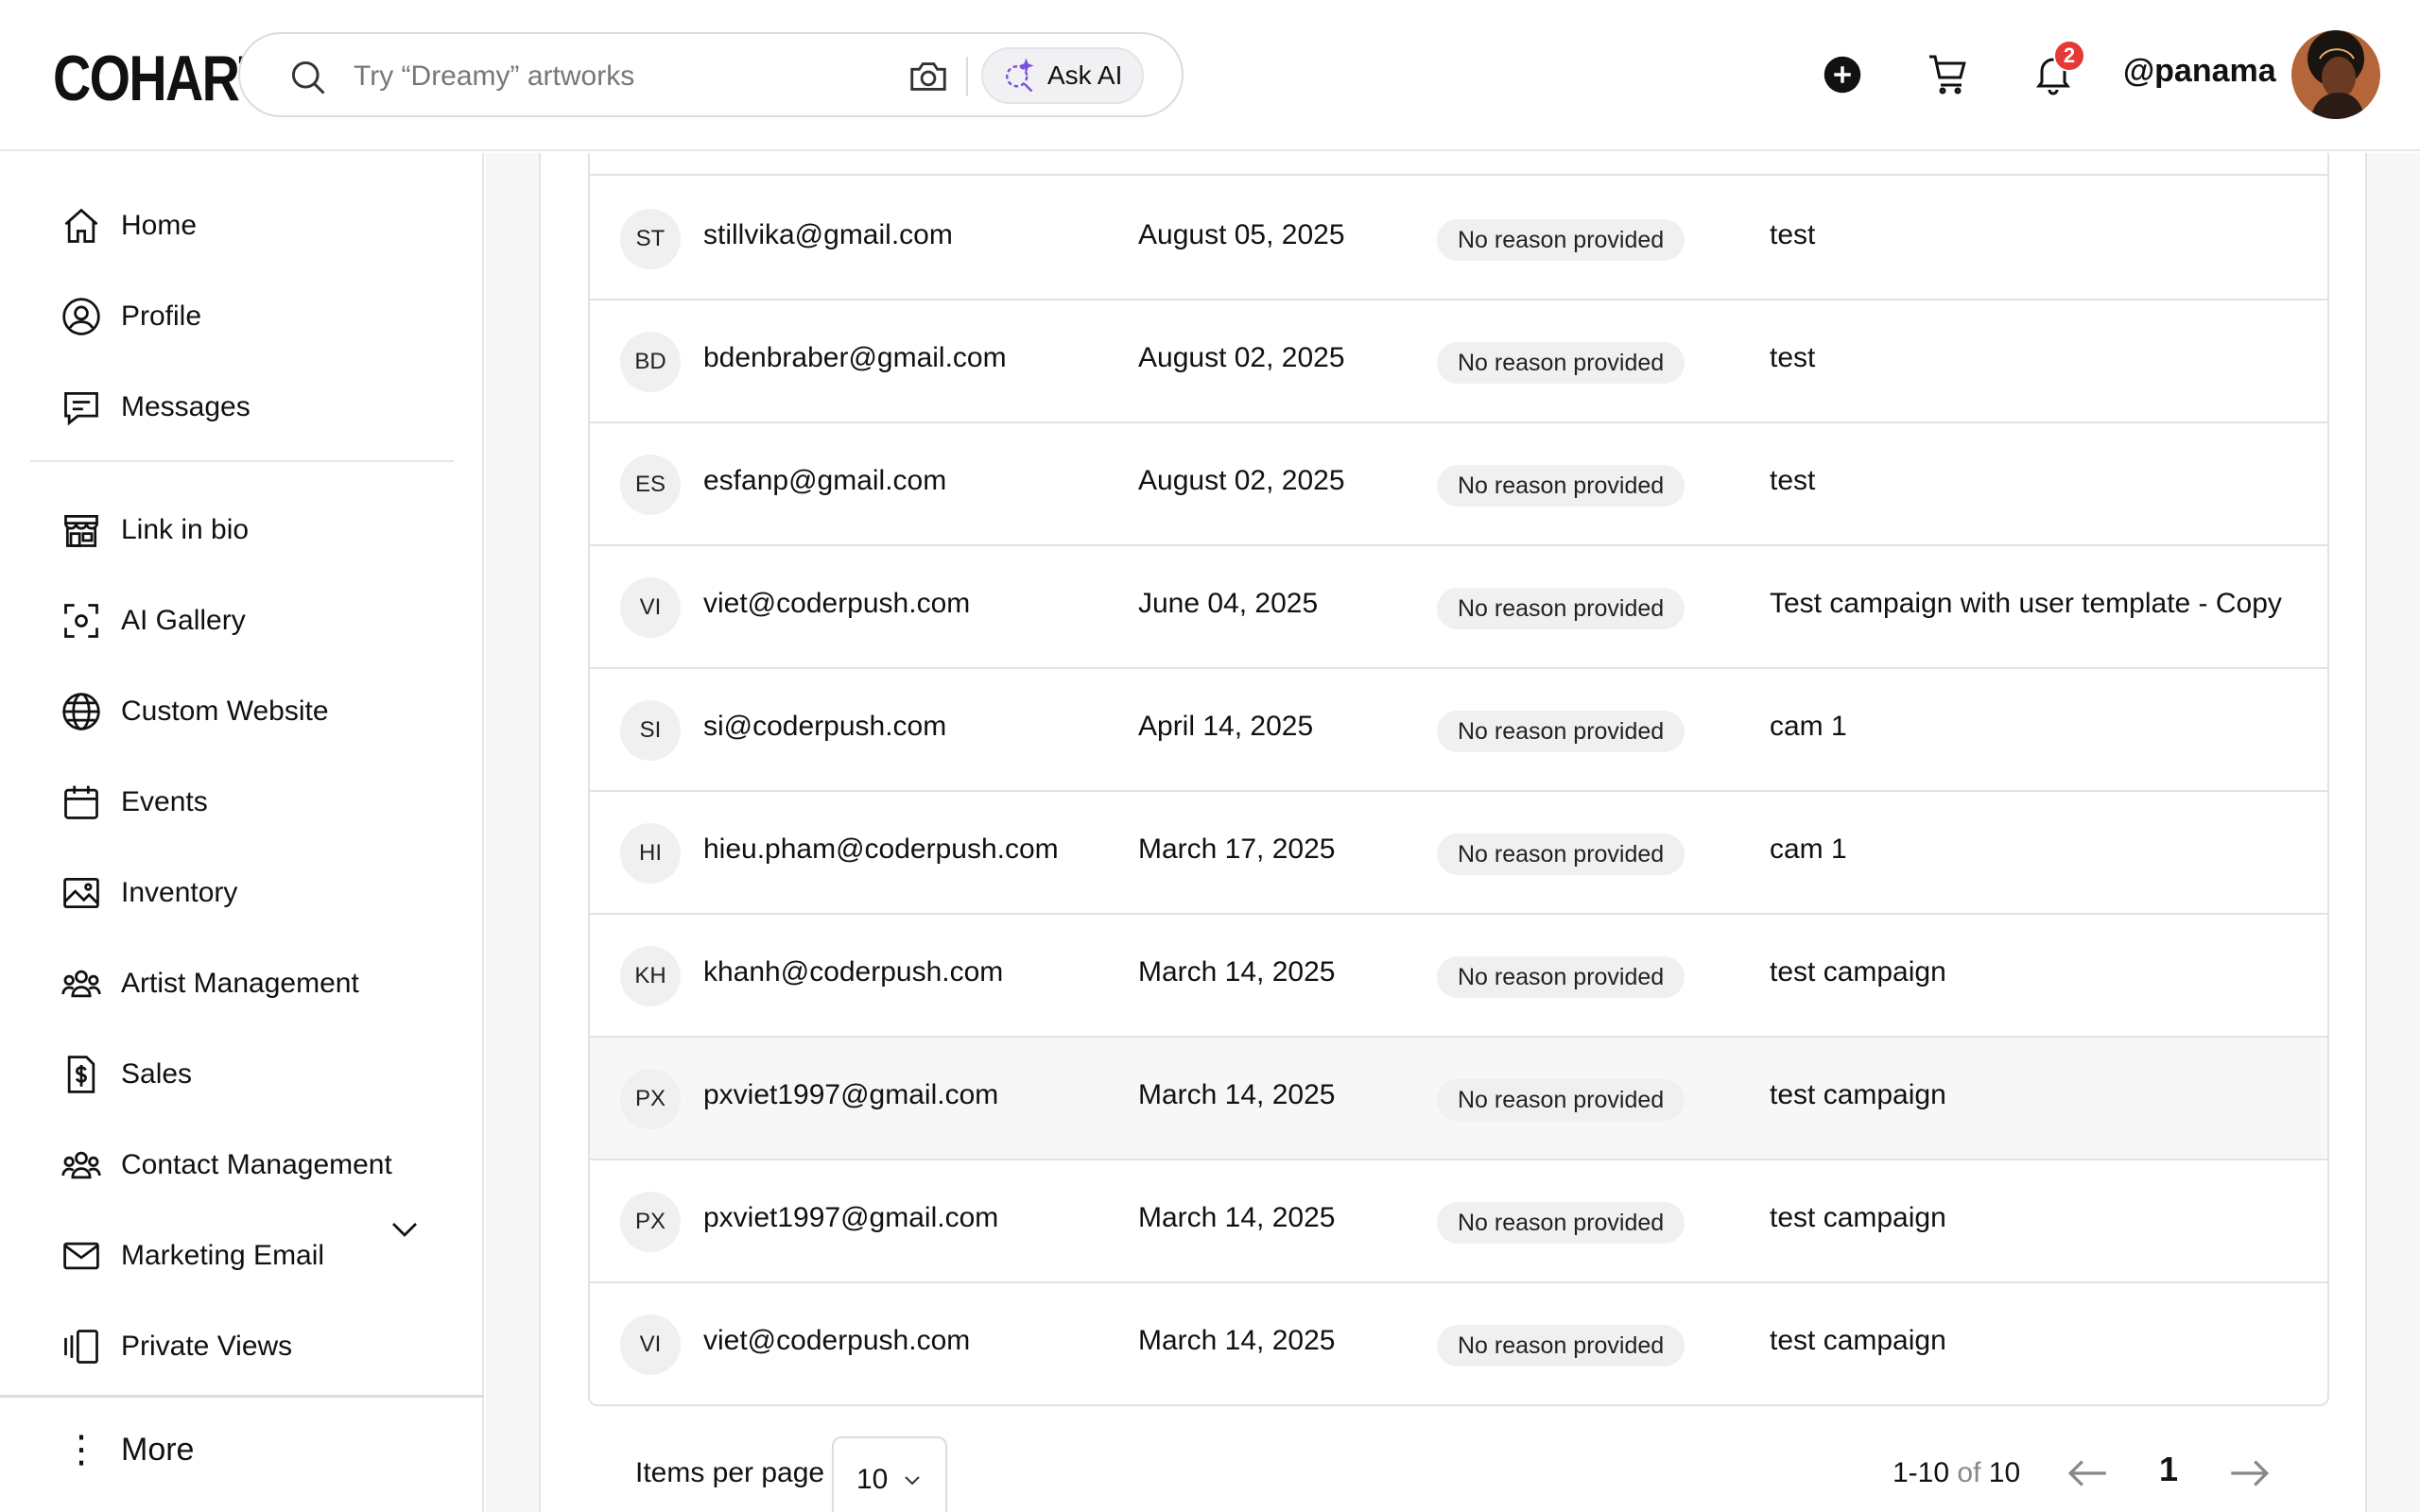 The width and height of the screenshot is (2420, 1512). Describe the element at coordinates (155, 407) in the screenshot. I see `sidebar-item-messages: Messages` at that location.